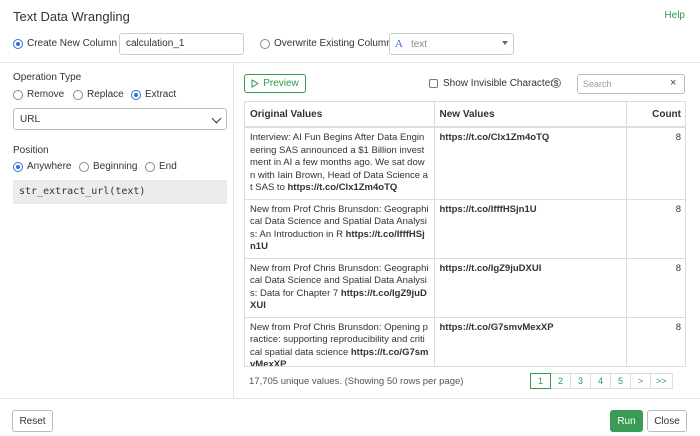 This screenshot has width=700, height=436. I want to click on overwrite-existing-column-label: Overwrite Existing Column, so click(333, 43).